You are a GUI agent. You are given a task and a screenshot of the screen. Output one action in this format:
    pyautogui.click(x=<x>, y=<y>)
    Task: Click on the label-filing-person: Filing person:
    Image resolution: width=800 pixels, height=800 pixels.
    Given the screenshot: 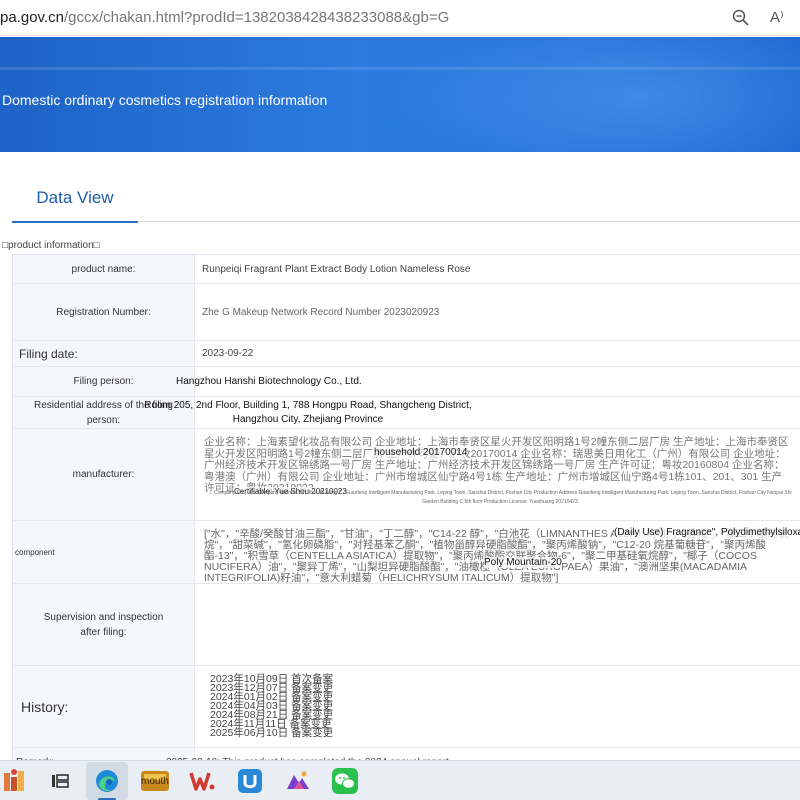 What is the action you would take?
    pyautogui.click(x=104, y=381)
    